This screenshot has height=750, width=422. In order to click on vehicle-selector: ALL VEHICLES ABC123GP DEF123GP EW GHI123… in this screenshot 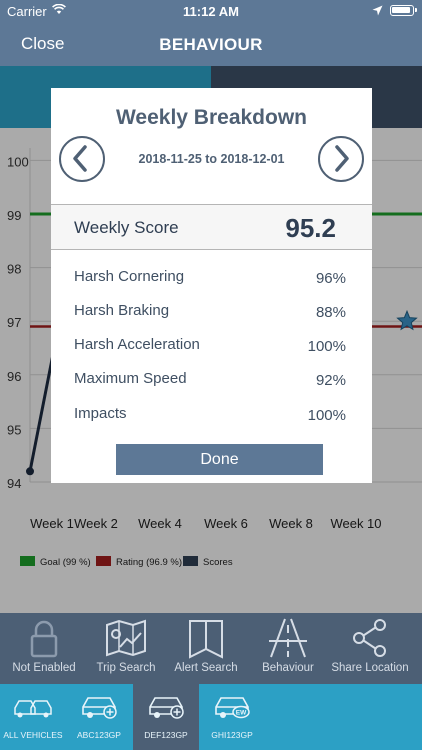, I will do `click(211, 717)`.